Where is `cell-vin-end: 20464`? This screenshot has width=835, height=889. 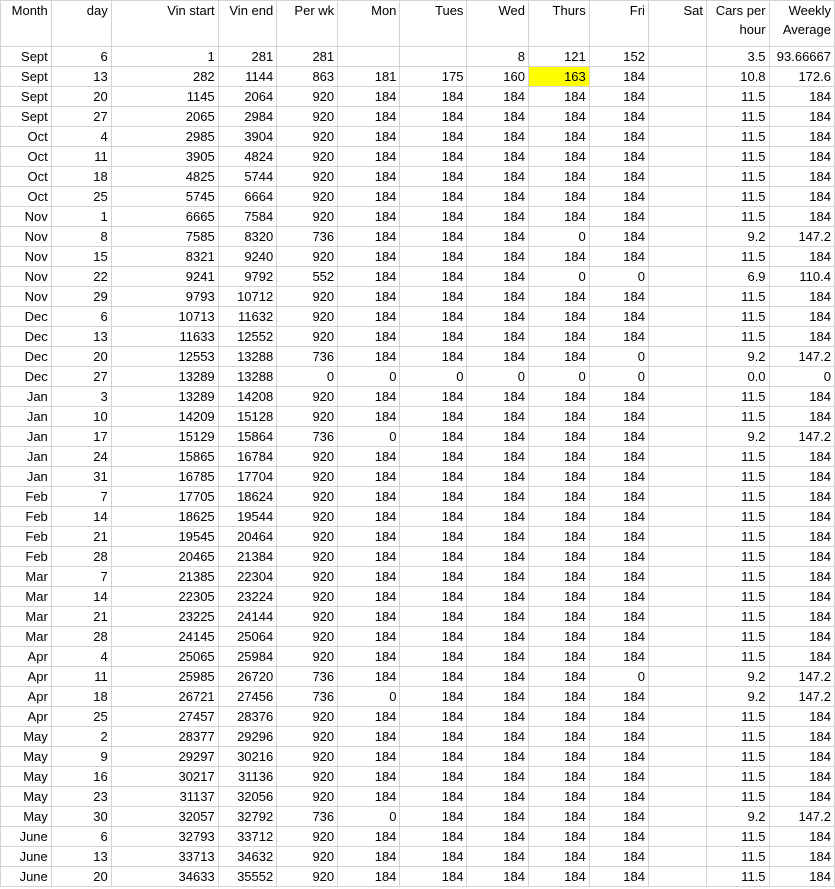 cell-vin-end: 20464 is located at coordinates (247, 536).